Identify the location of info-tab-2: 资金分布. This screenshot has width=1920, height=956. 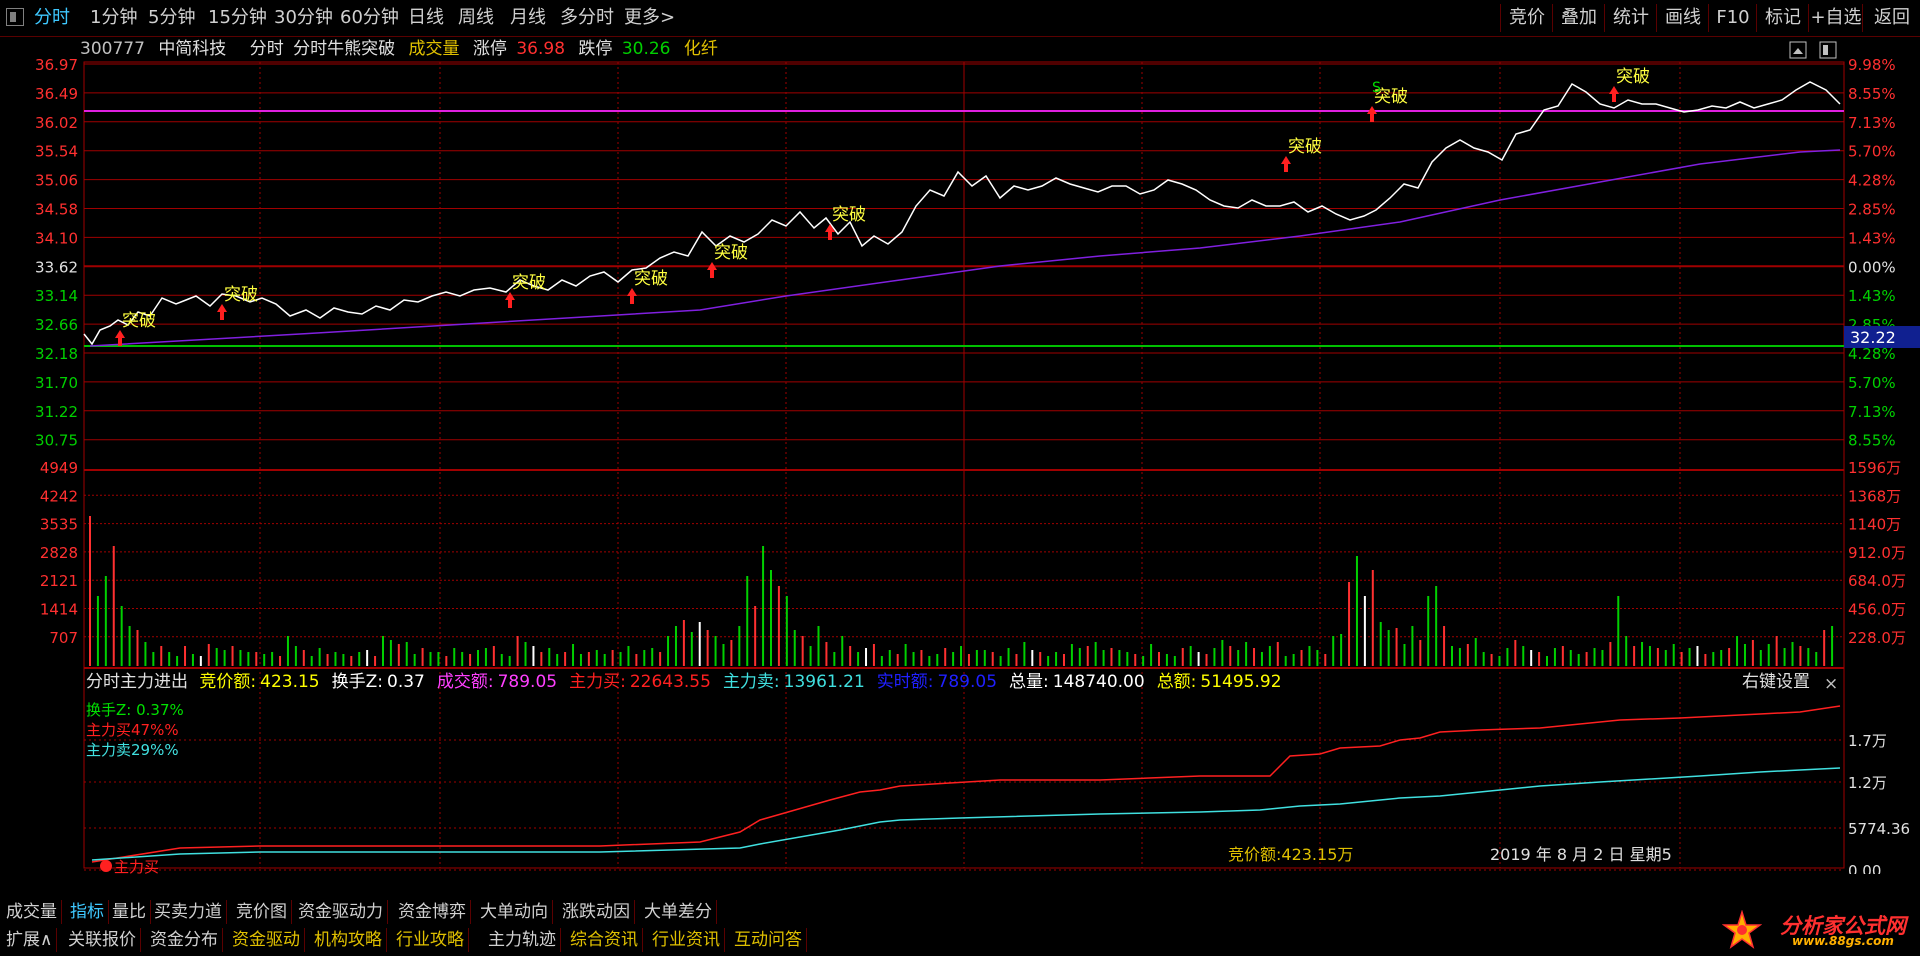
(184, 940).